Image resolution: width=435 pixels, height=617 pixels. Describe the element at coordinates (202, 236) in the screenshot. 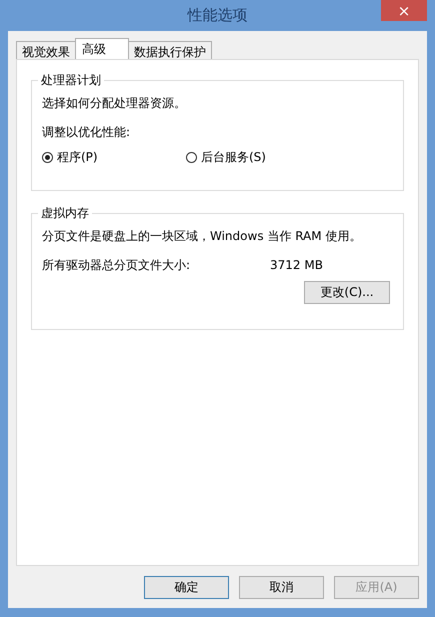

I see `description-text: 分页文件是硬盘上的一块区域，Windows 当作 RAM 使用。` at that location.